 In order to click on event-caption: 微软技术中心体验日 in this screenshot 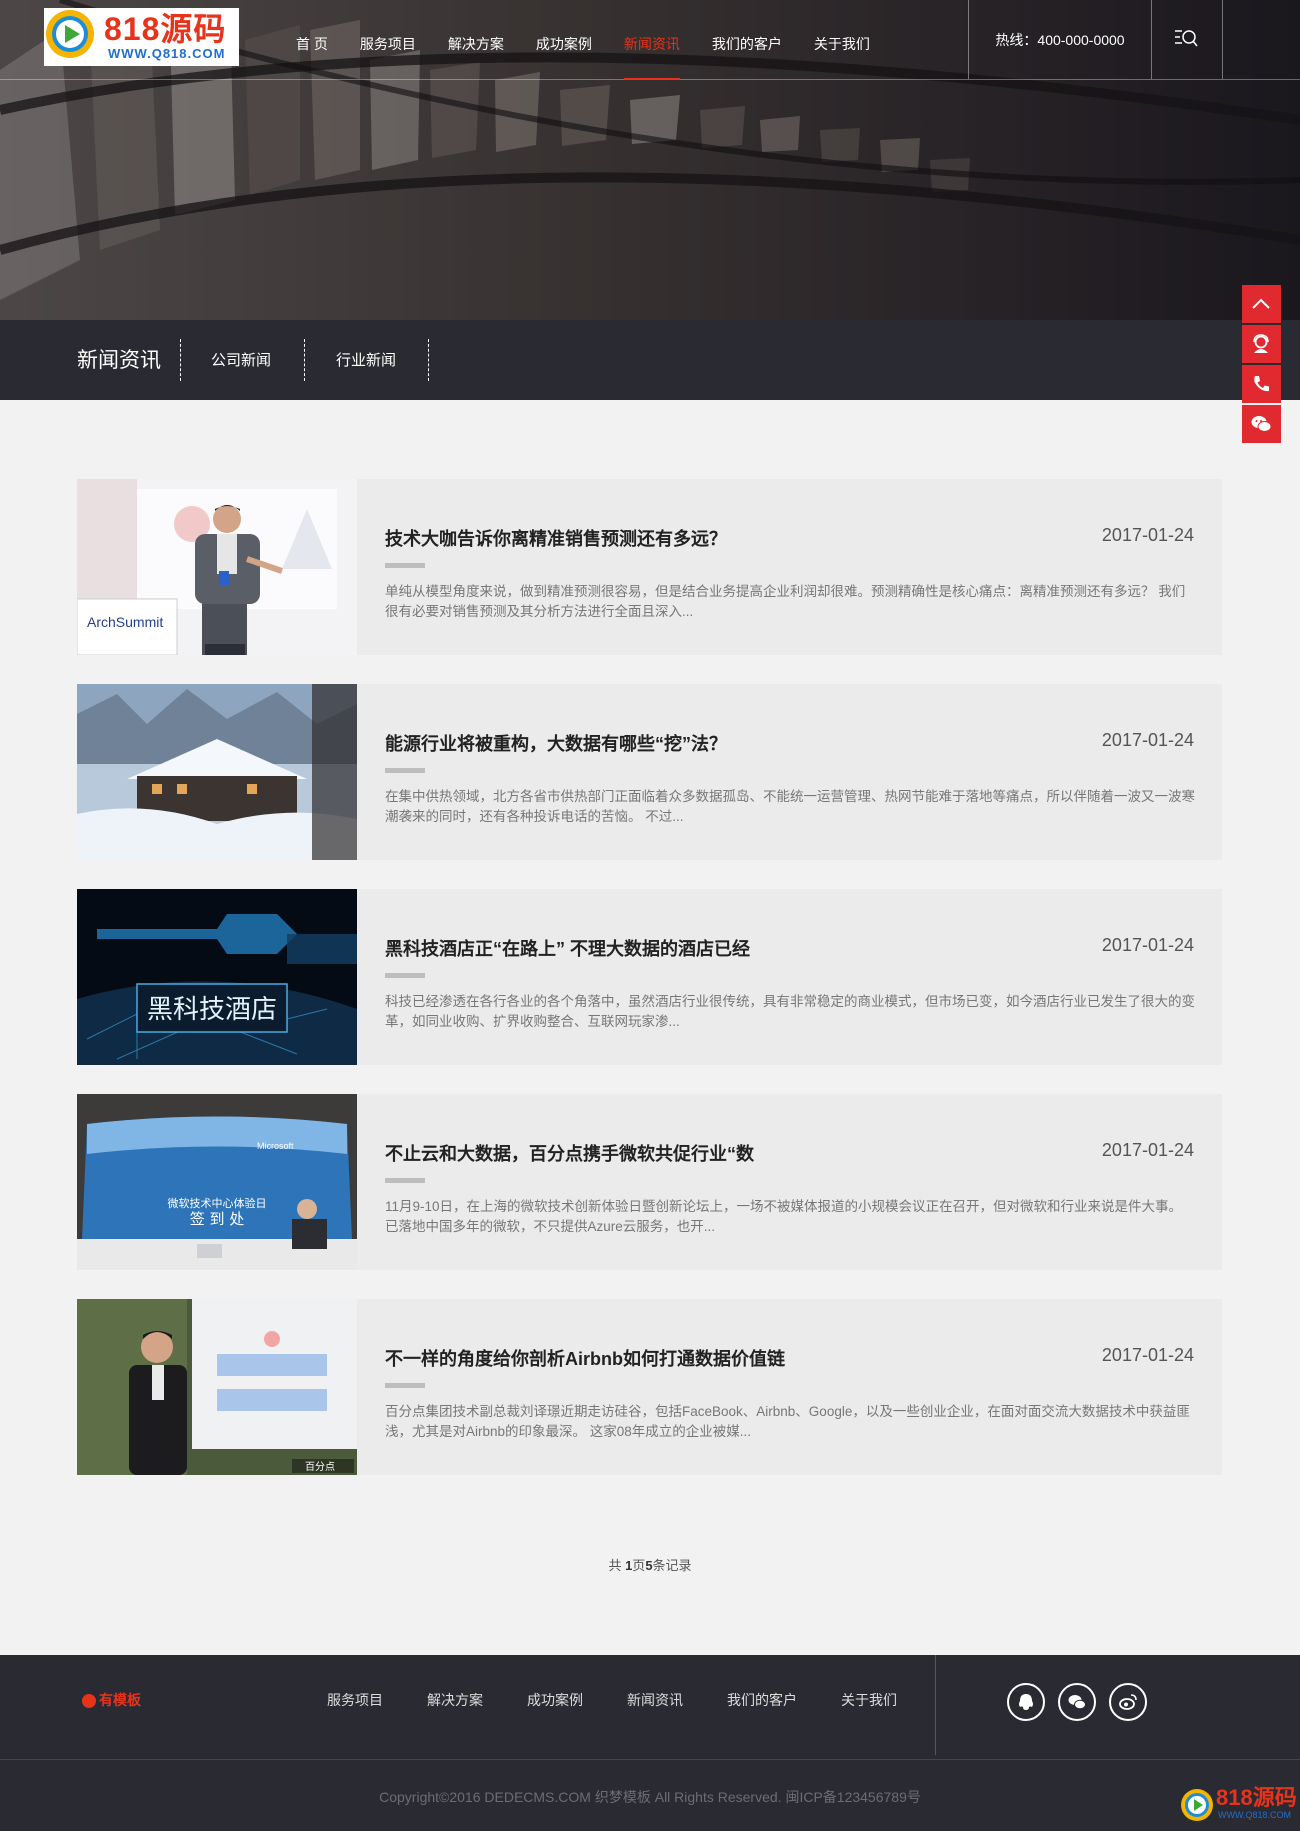, I will do `click(217, 1203)`.